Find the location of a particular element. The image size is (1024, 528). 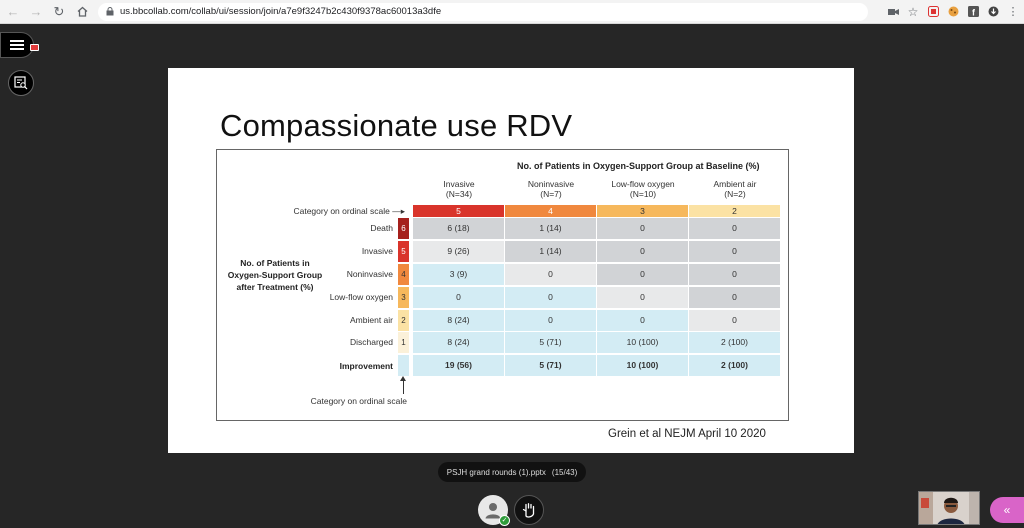

column-name: Low-flow oxygen is located at coordinates (643, 184).